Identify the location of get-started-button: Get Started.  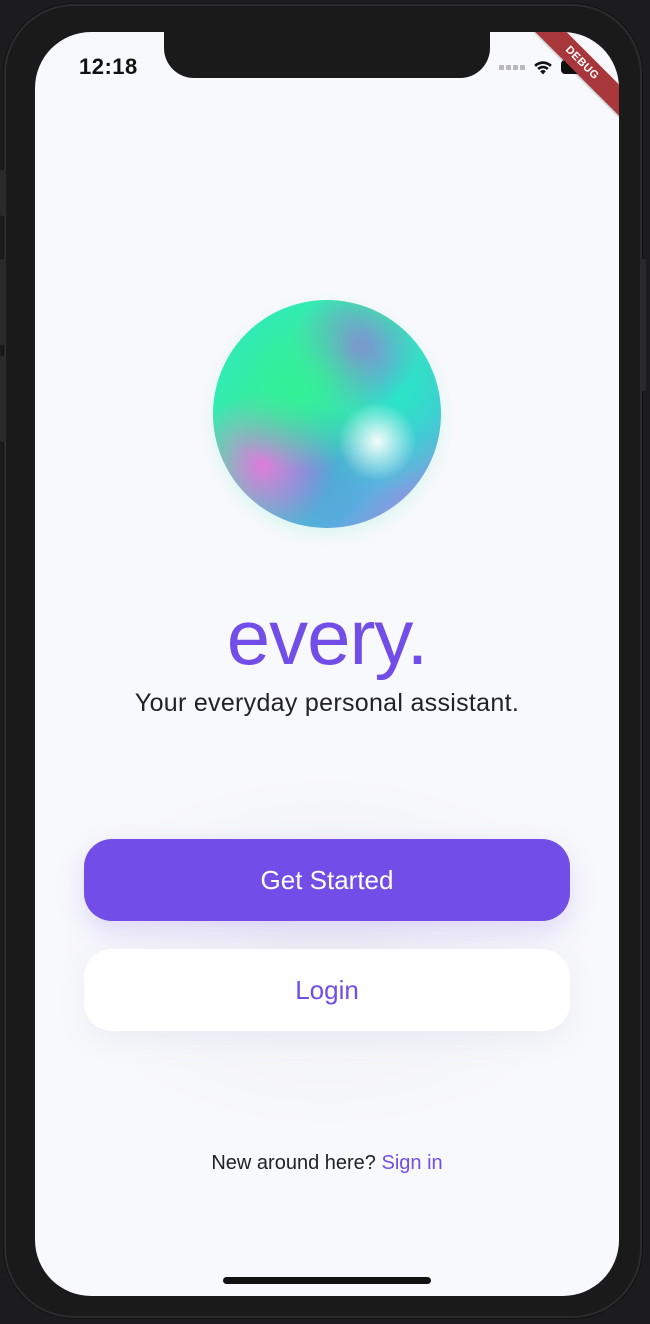
(327, 880).